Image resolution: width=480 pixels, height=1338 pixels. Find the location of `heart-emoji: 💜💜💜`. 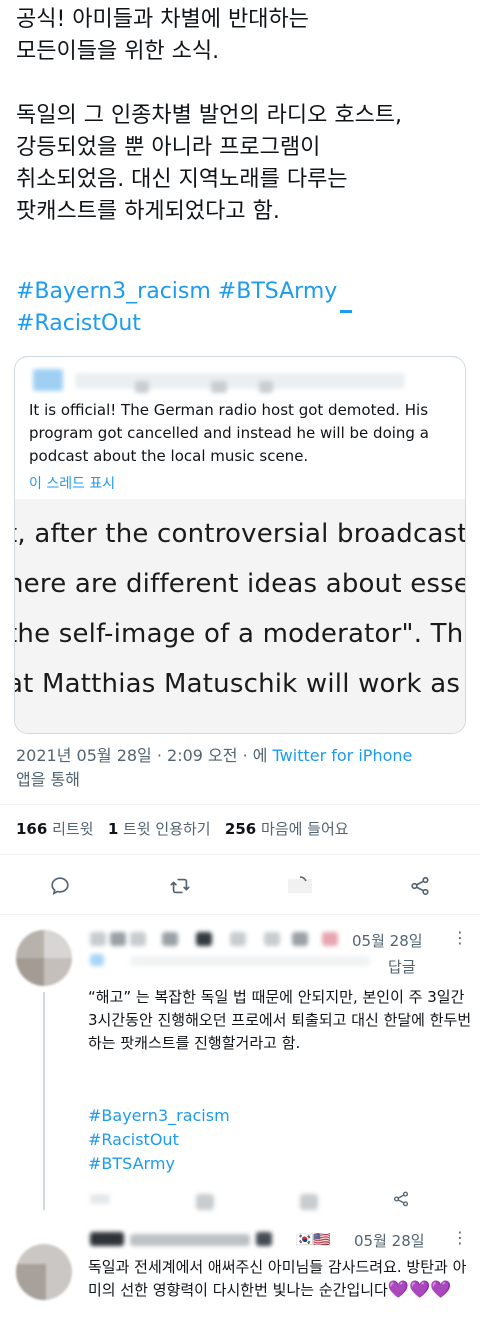

heart-emoji: 💜💜💜 is located at coordinates (419, 1290).